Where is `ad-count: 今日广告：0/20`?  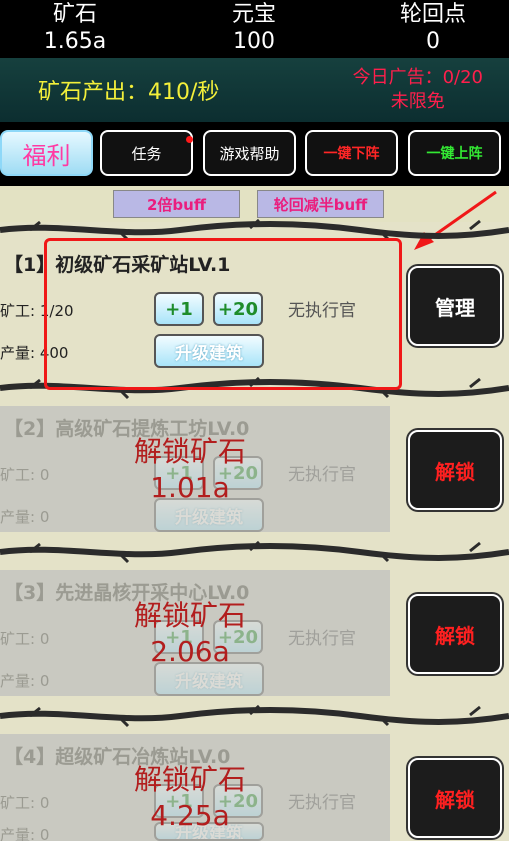
ad-count: 今日广告：0/20 is located at coordinates (417, 77).